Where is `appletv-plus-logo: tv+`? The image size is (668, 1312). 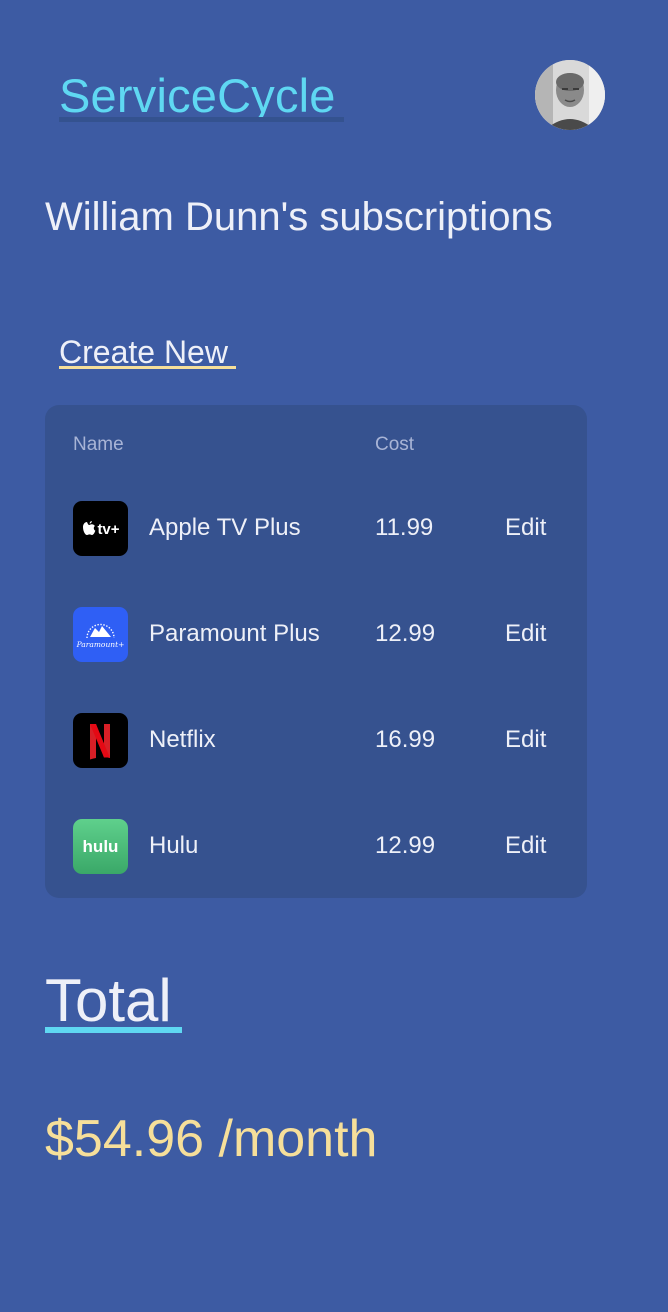
appletv-plus-logo: tv+ is located at coordinates (100, 528).